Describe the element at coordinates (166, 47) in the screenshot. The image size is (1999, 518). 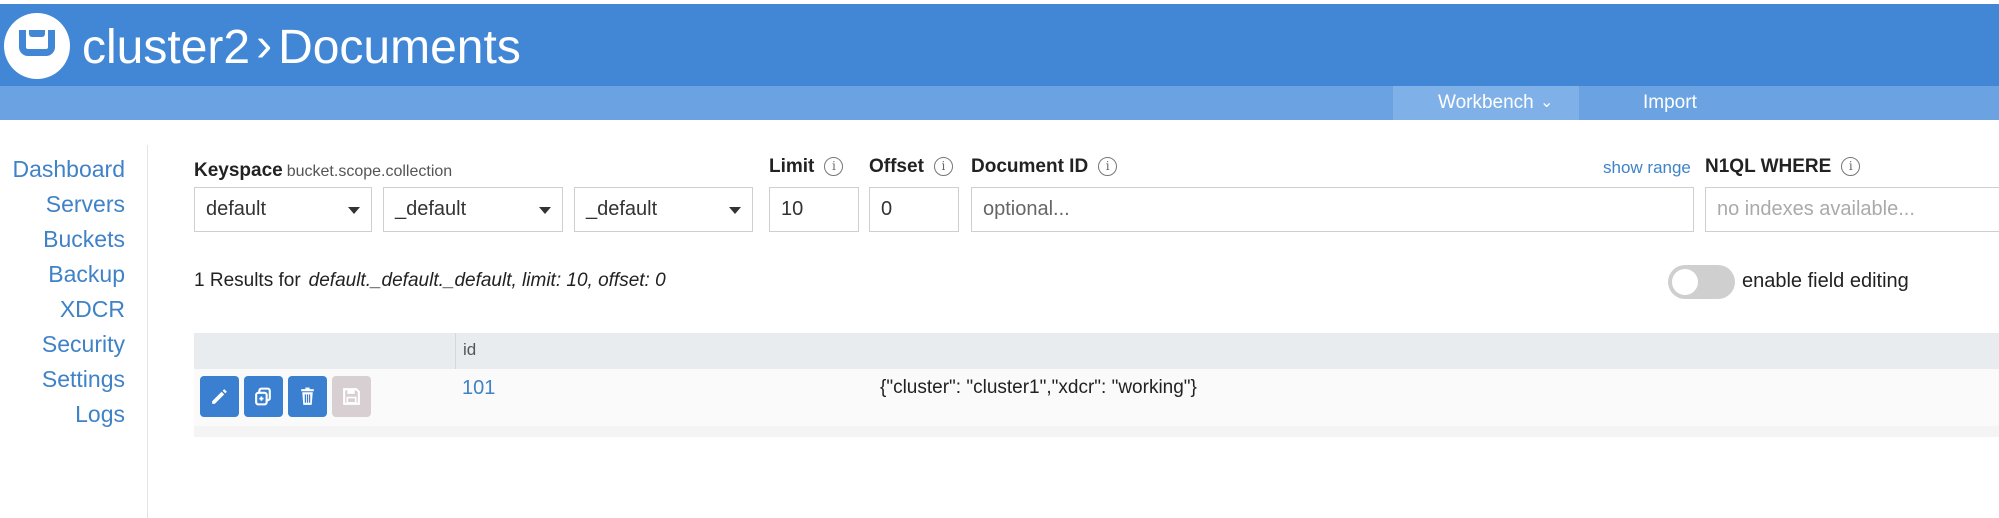
I see `cluster-name: cluster2` at that location.